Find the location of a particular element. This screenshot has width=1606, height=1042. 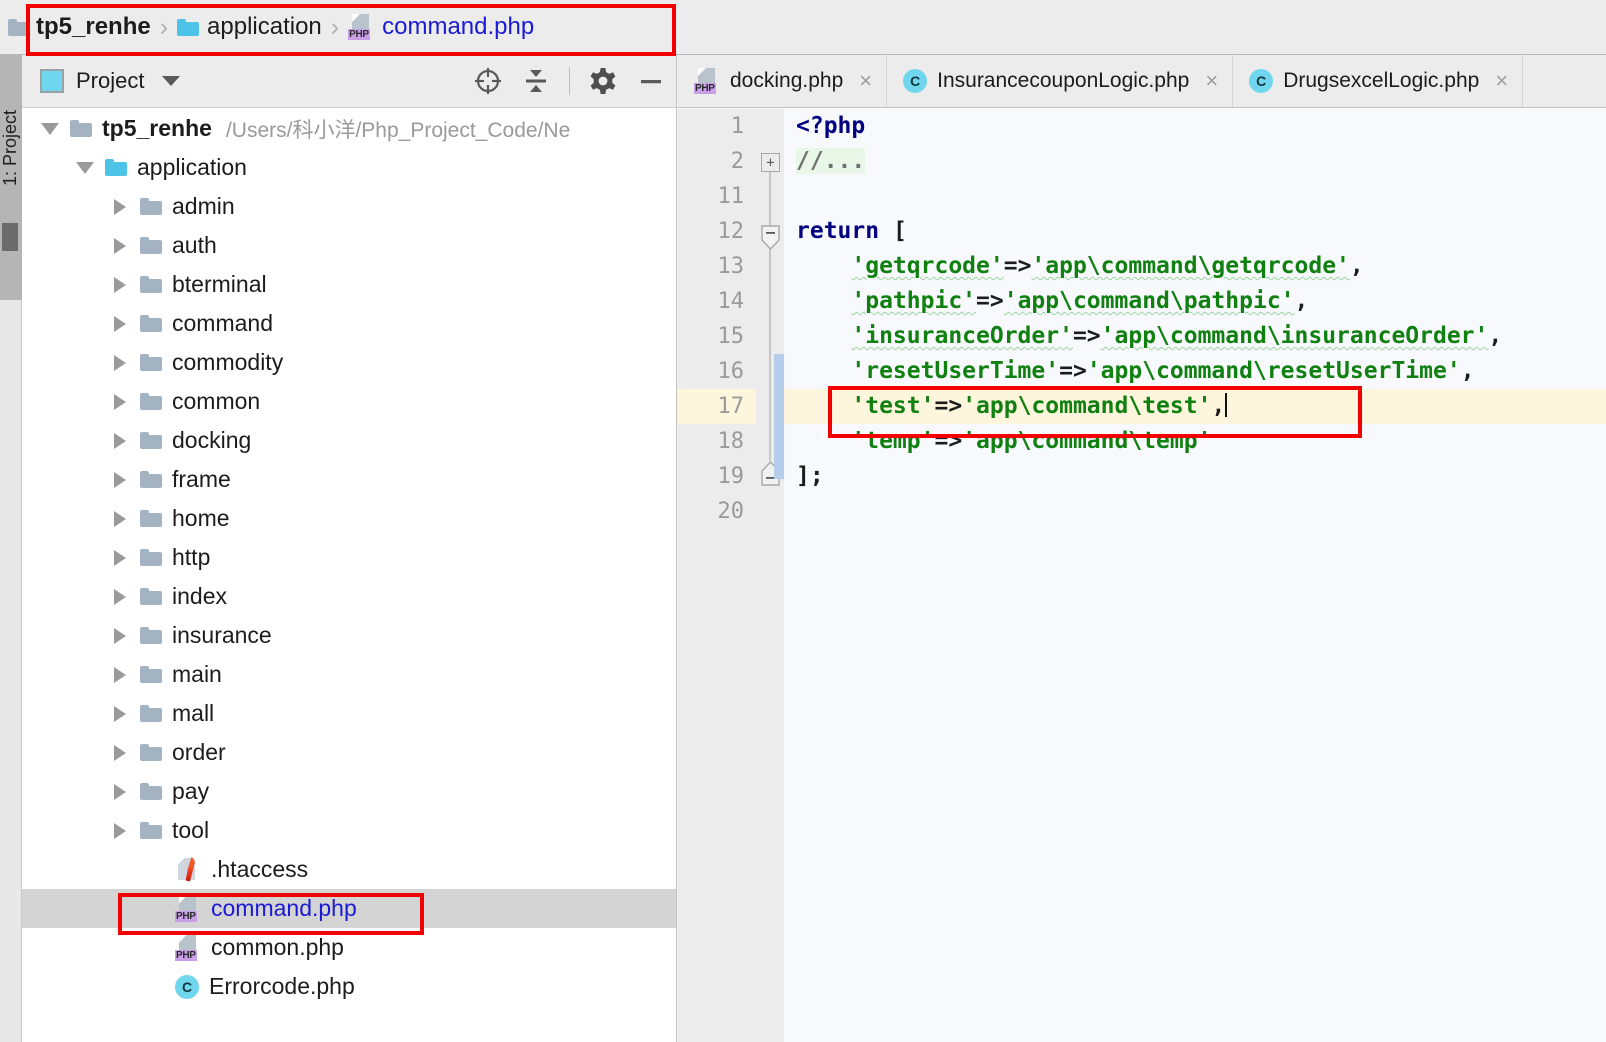

tree-item-http: http is located at coordinates (349, 557).